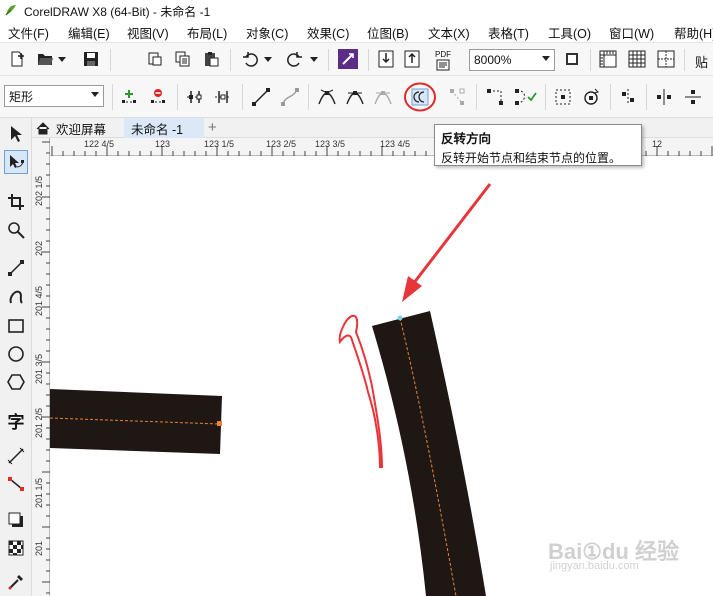  I want to click on select-all-nodes-icon, so click(563, 97).